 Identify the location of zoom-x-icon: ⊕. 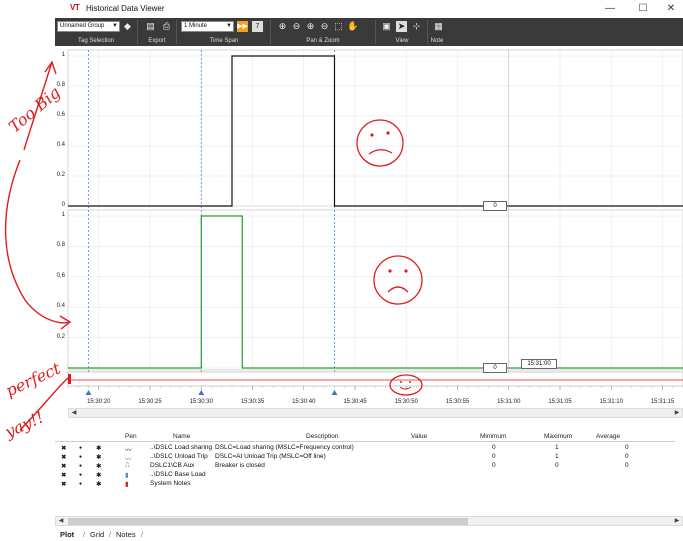
(310, 26).